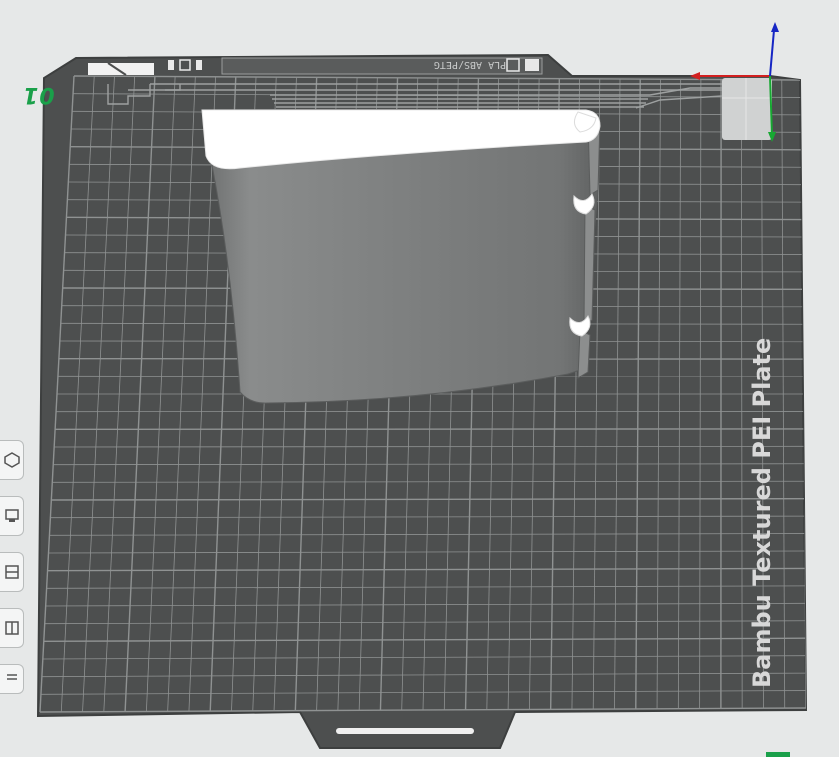  I want to click on arrange-button, so click(12, 516).